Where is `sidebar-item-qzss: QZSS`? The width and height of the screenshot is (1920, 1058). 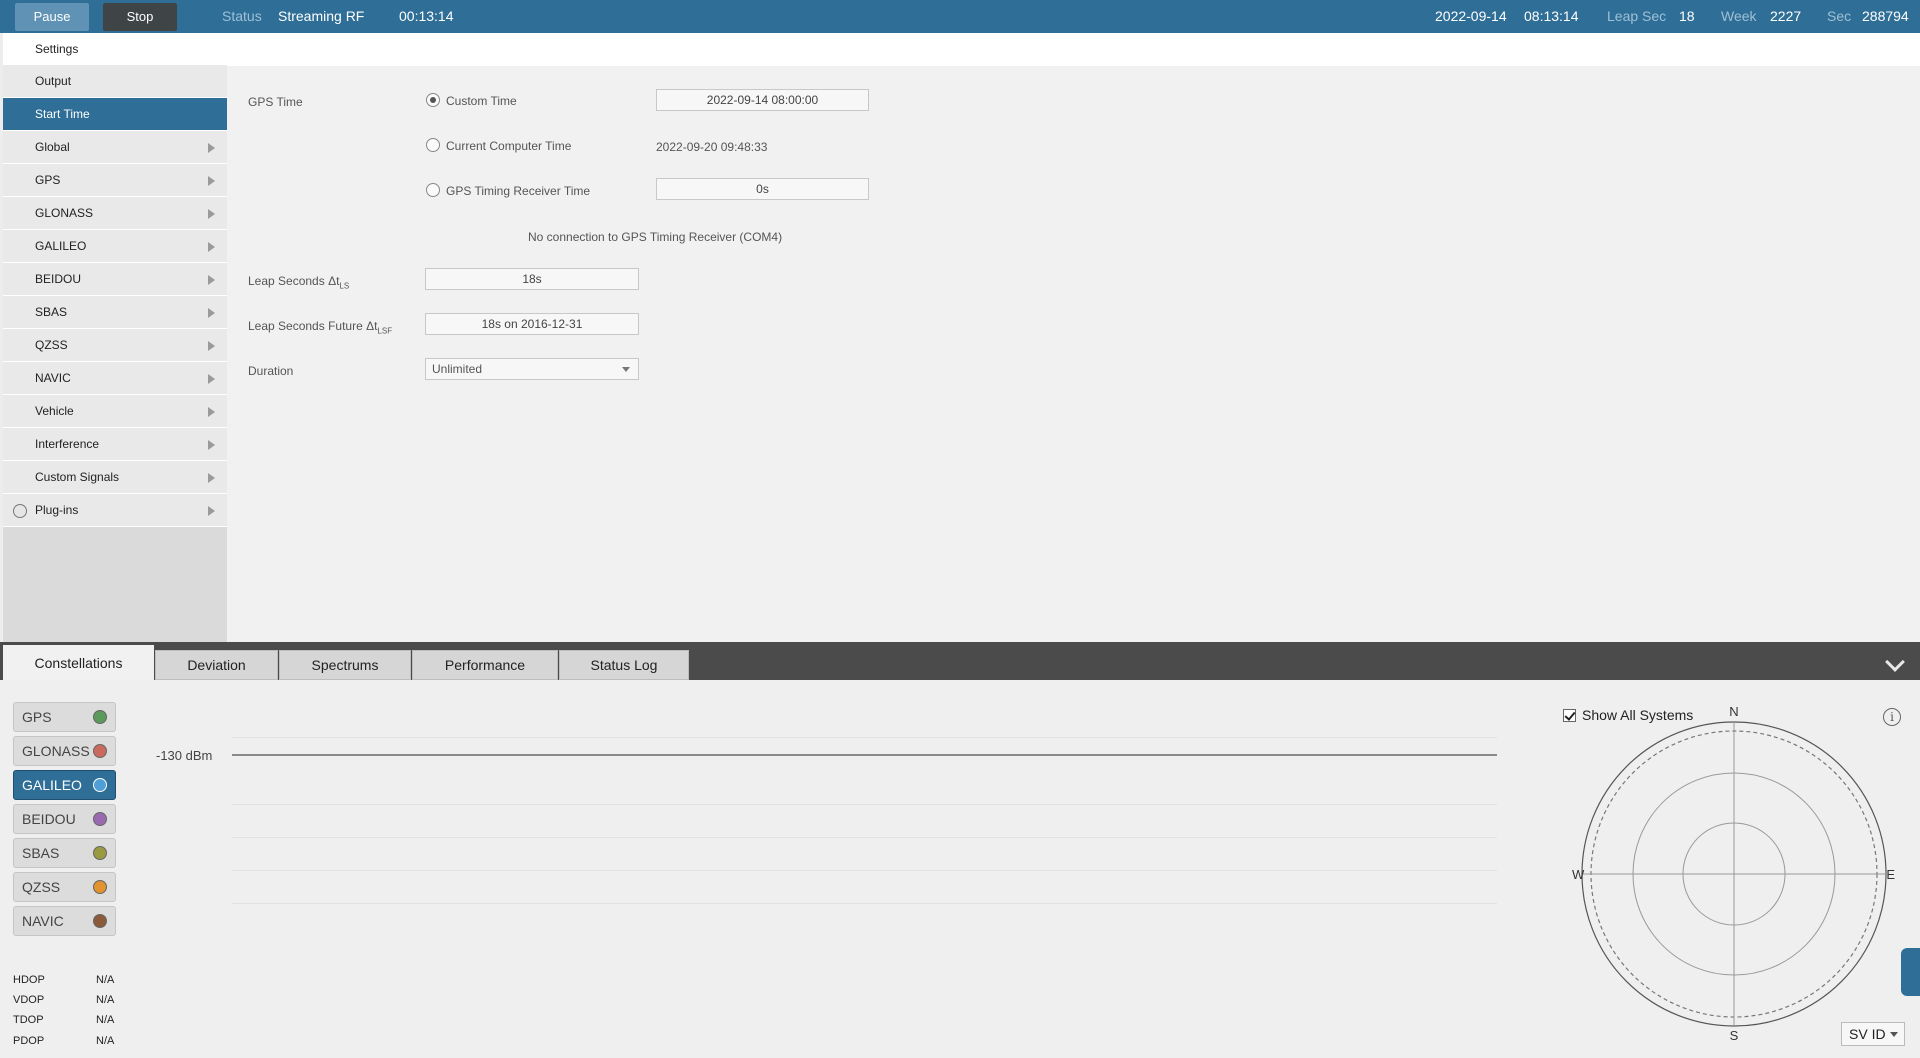
sidebar-item-qzss: QZSS is located at coordinates (115, 345).